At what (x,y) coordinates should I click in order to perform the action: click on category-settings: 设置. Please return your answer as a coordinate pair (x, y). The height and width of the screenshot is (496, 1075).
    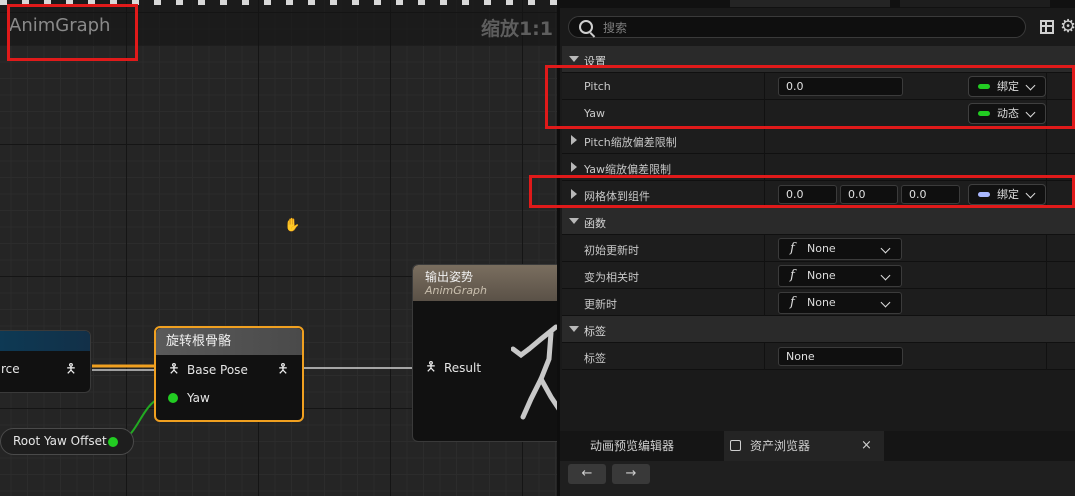
    Looking at the image, I should click on (818, 59).